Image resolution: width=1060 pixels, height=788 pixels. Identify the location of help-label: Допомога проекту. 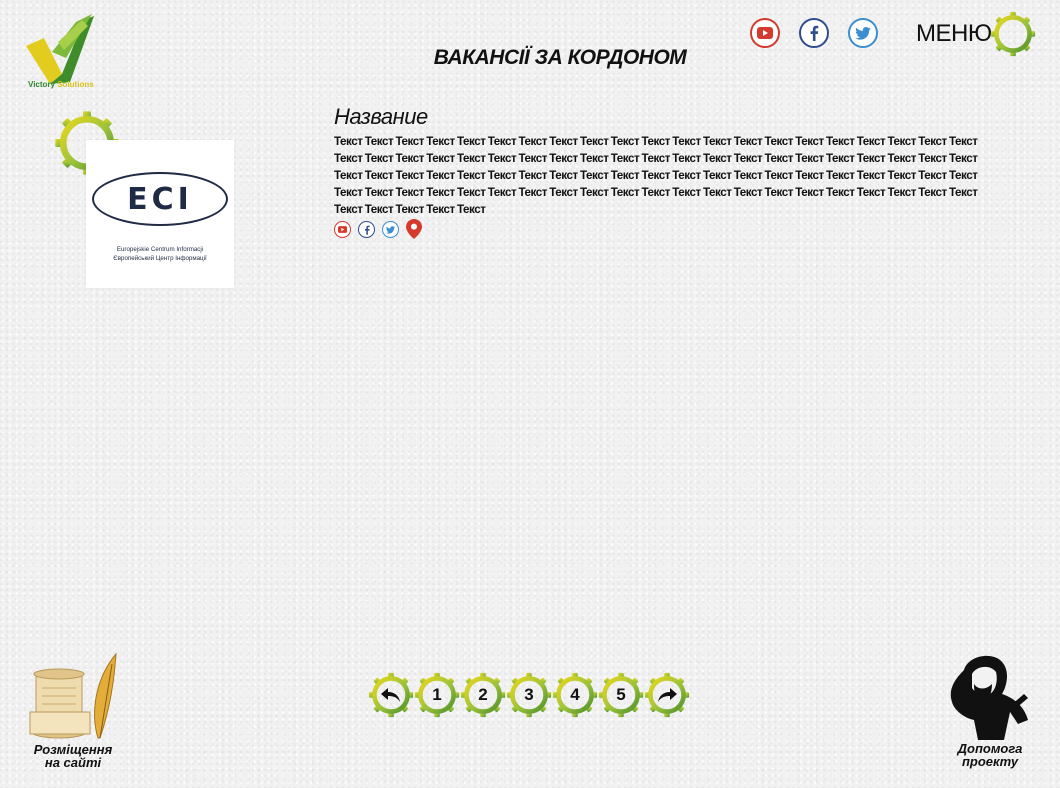
(990, 755).